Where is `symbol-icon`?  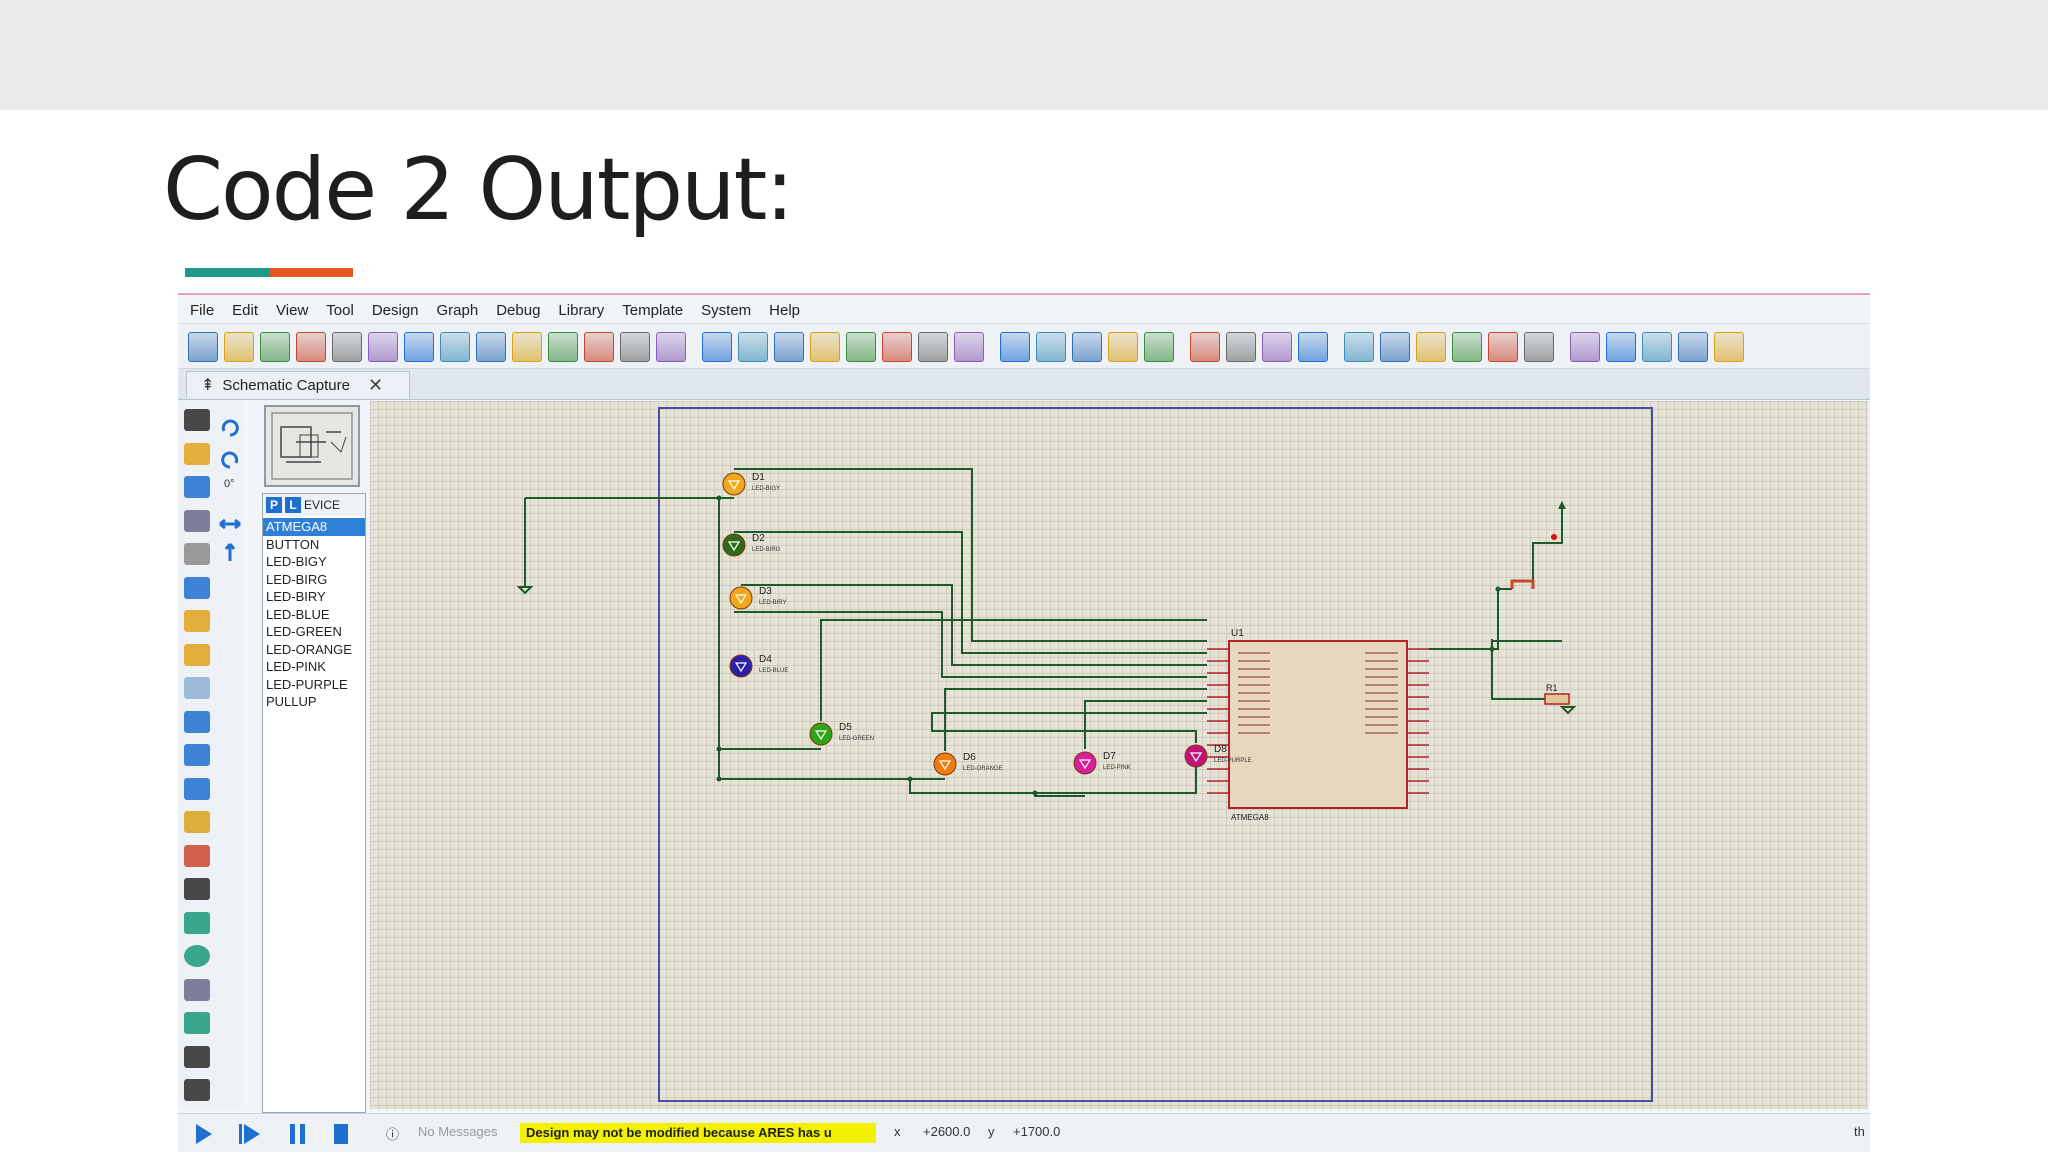 symbol-icon is located at coordinates (197, 1090).